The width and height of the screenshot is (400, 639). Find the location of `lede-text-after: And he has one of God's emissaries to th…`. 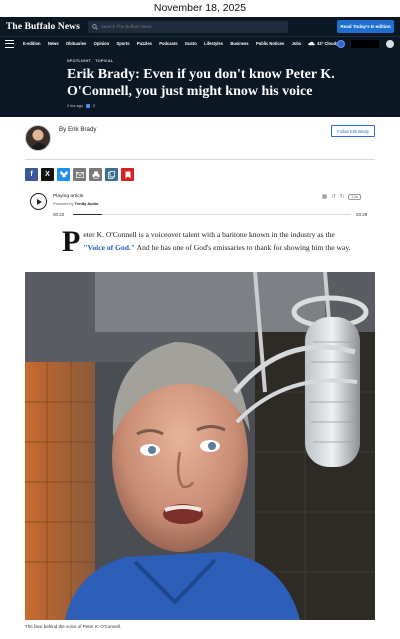

lede-text-after: And he has one of God's emissaries to th… is located at coordinates (243, 248).